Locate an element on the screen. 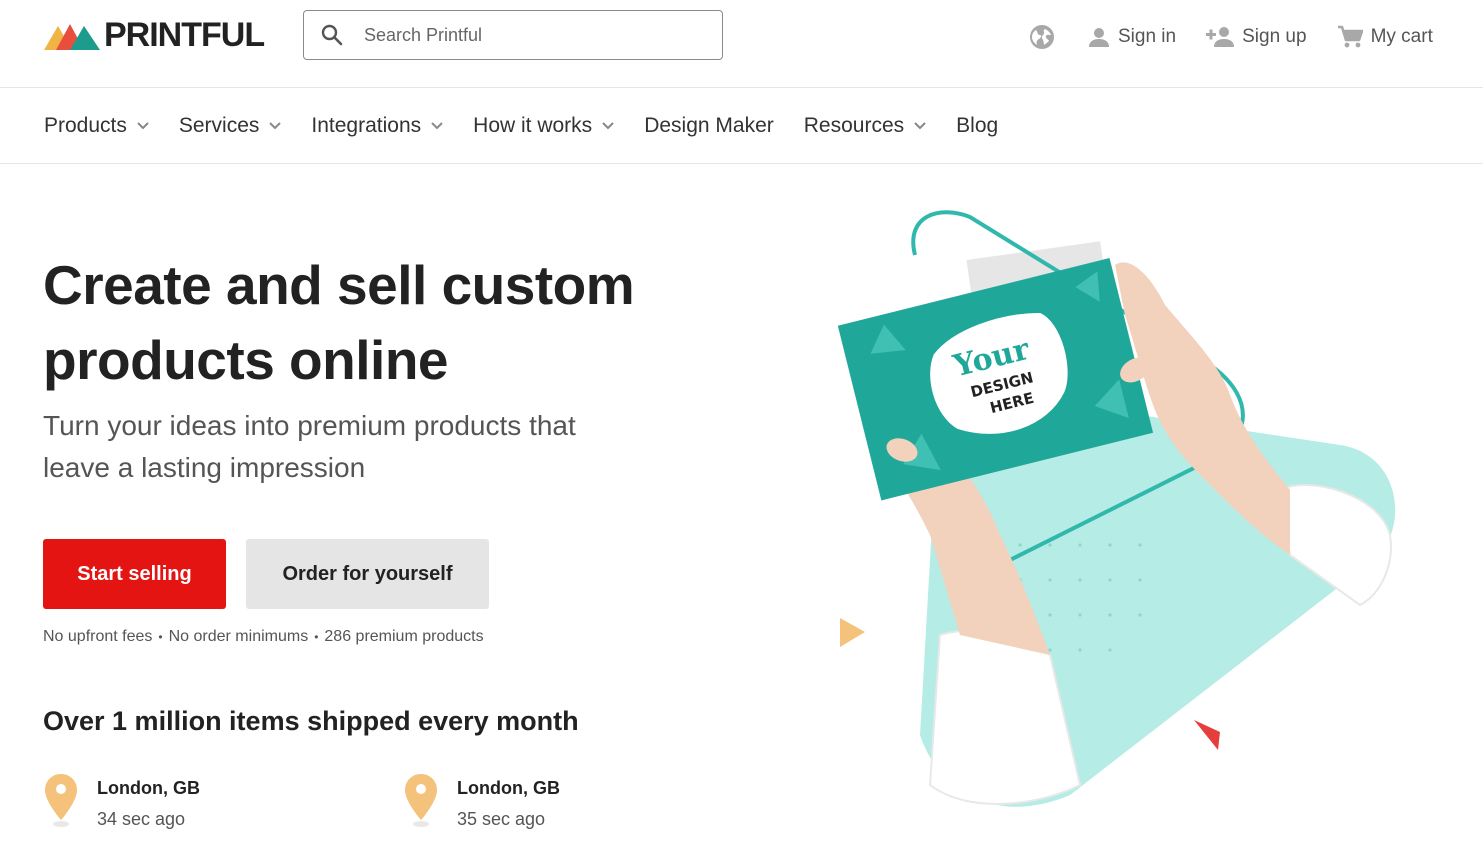  nav-item-label: Products is located at coordinates (85, 125).